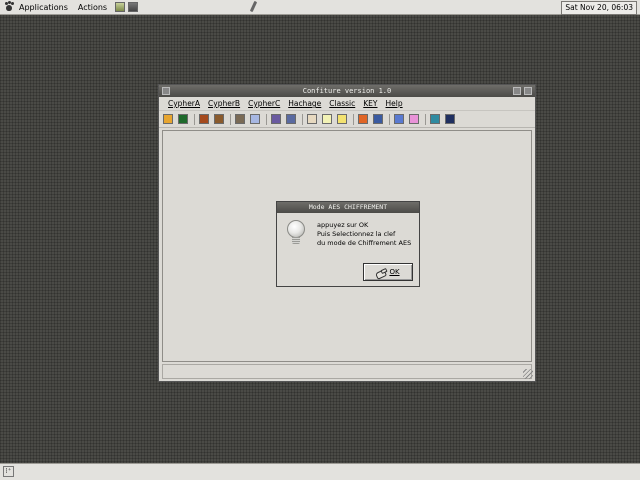 Image resolution: width=640 pixels, height=480 pixels. Describe the element at coordinates (388, 272) in the screenshot. I see `ok-button: OK` at that location.